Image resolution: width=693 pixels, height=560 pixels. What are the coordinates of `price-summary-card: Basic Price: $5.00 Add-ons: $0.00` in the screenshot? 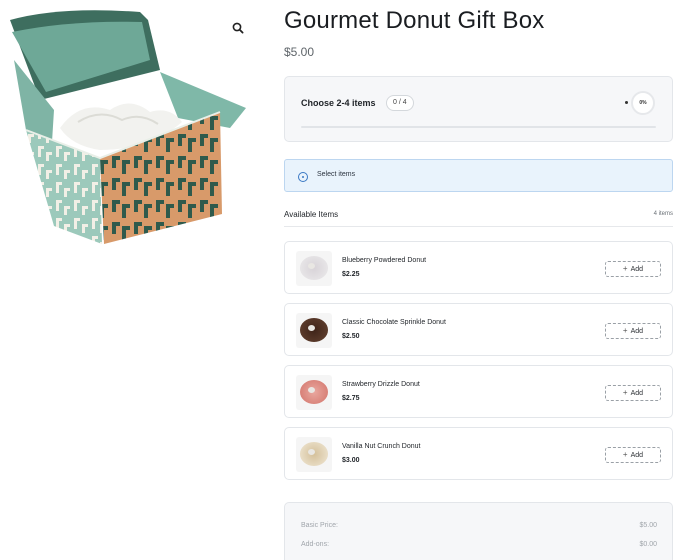 It's located at (478, 531).